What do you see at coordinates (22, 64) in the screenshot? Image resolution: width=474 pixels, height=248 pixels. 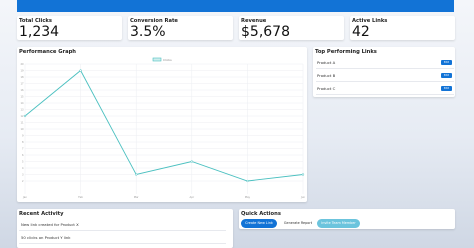 I see `y-tick-label: 20` at bounding box center [22, 64].